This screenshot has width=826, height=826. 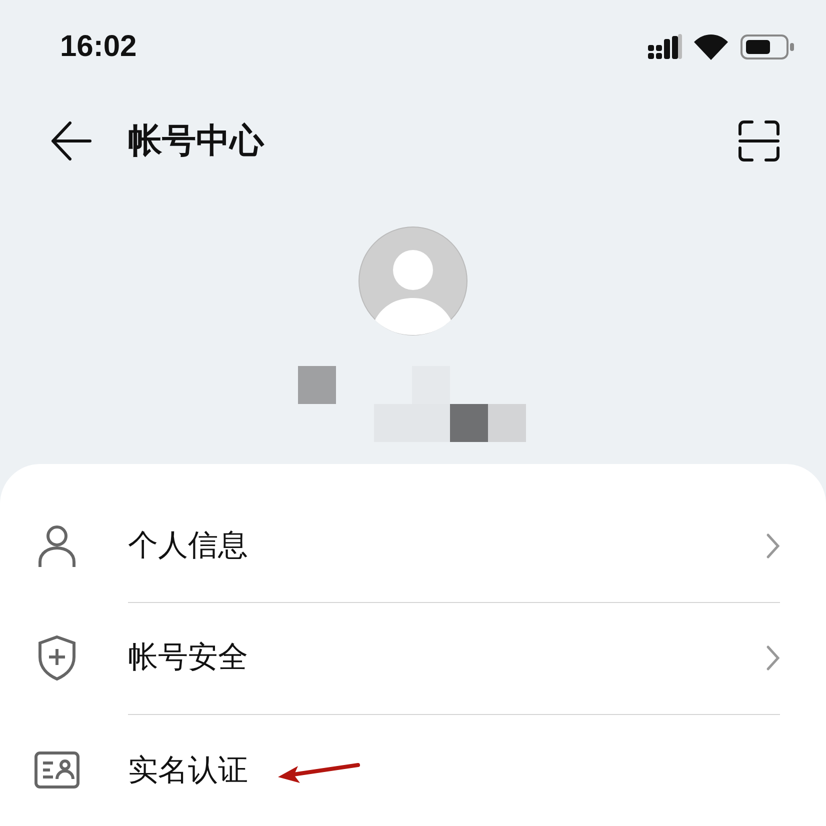 I want to click on signal-icon, so click(x=665, y=47).